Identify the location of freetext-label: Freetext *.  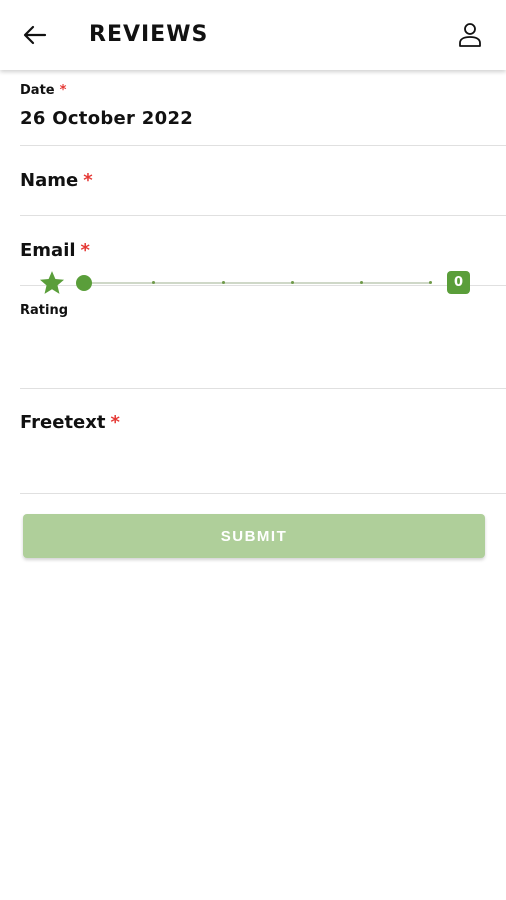
(70, 423).